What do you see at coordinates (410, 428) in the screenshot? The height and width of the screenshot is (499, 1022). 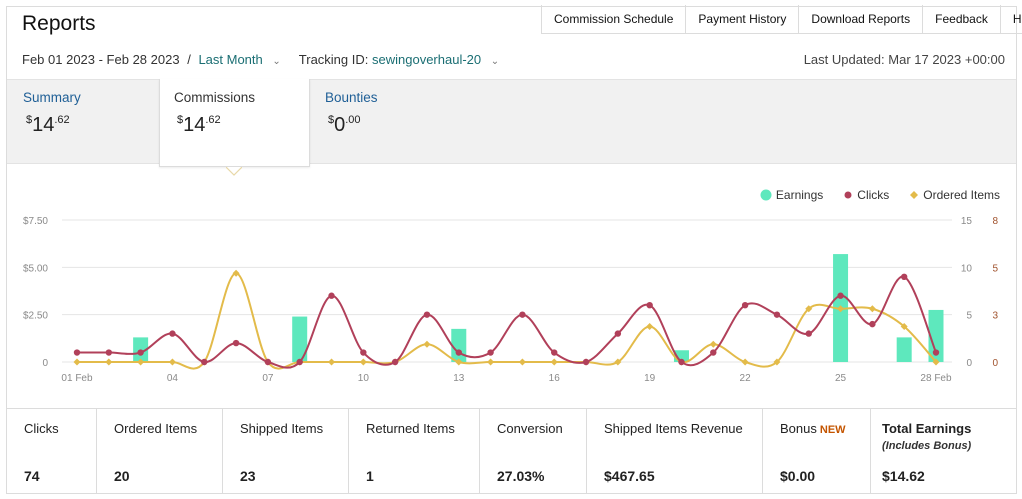 I see `stat-label: Returned Items` at bounding box center [410, 428].